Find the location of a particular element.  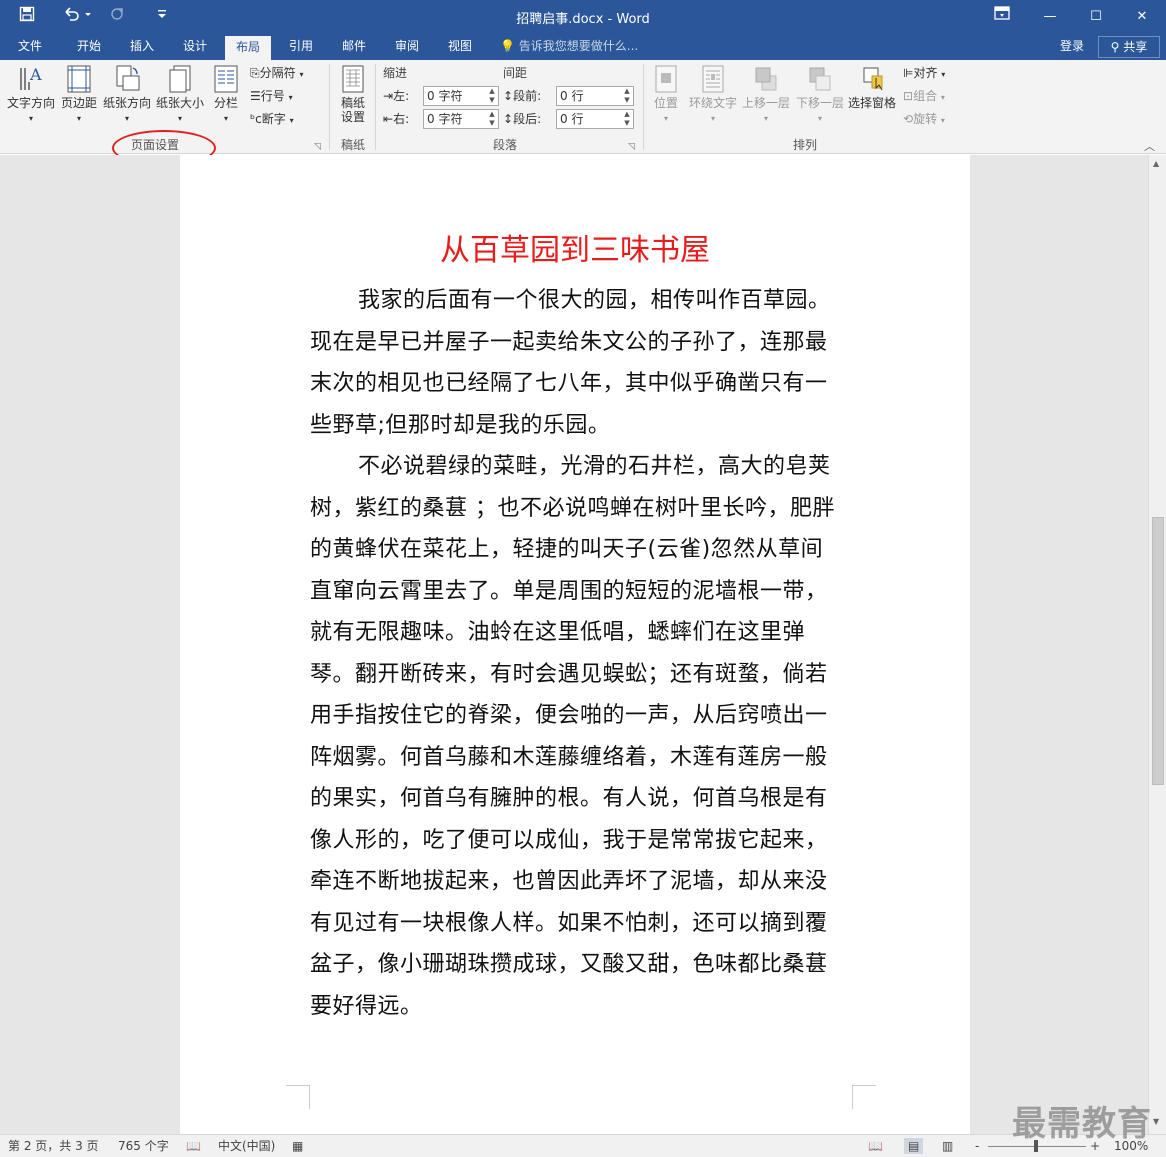

share-label: 共享 is located at coordinates (1135, 47).